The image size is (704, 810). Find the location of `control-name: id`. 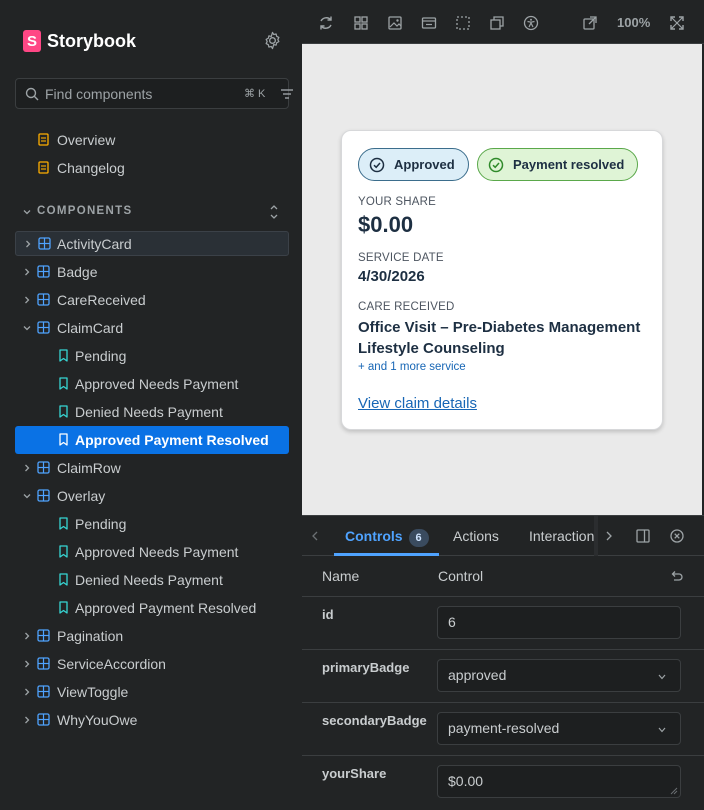

control-name: id is located at coordinates (328, 614).